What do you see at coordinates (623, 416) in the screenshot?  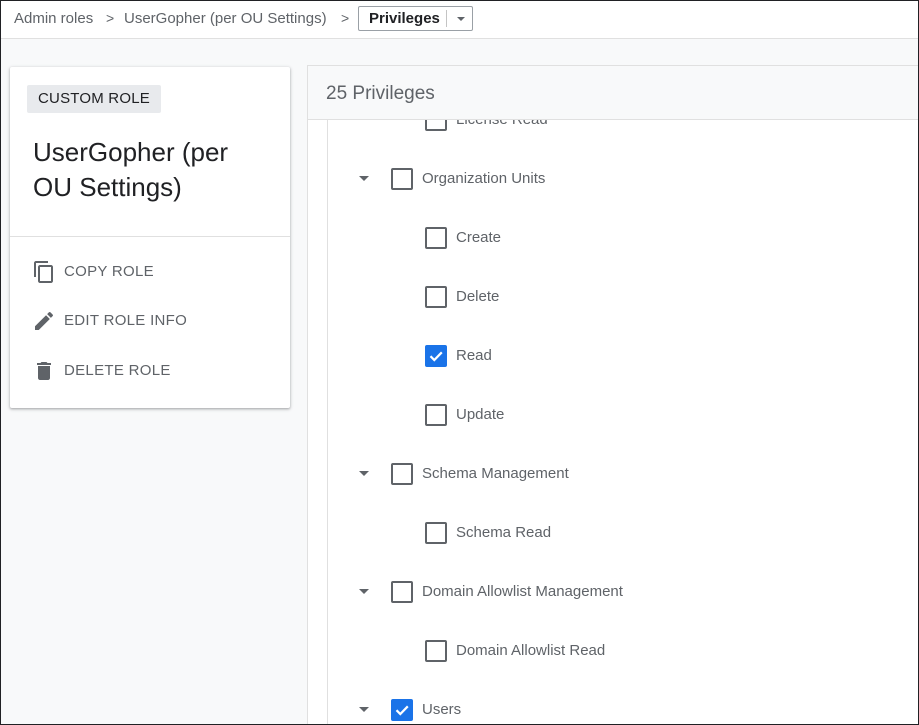 I see `privilege-row: Update` at bounding box center [623, 416].